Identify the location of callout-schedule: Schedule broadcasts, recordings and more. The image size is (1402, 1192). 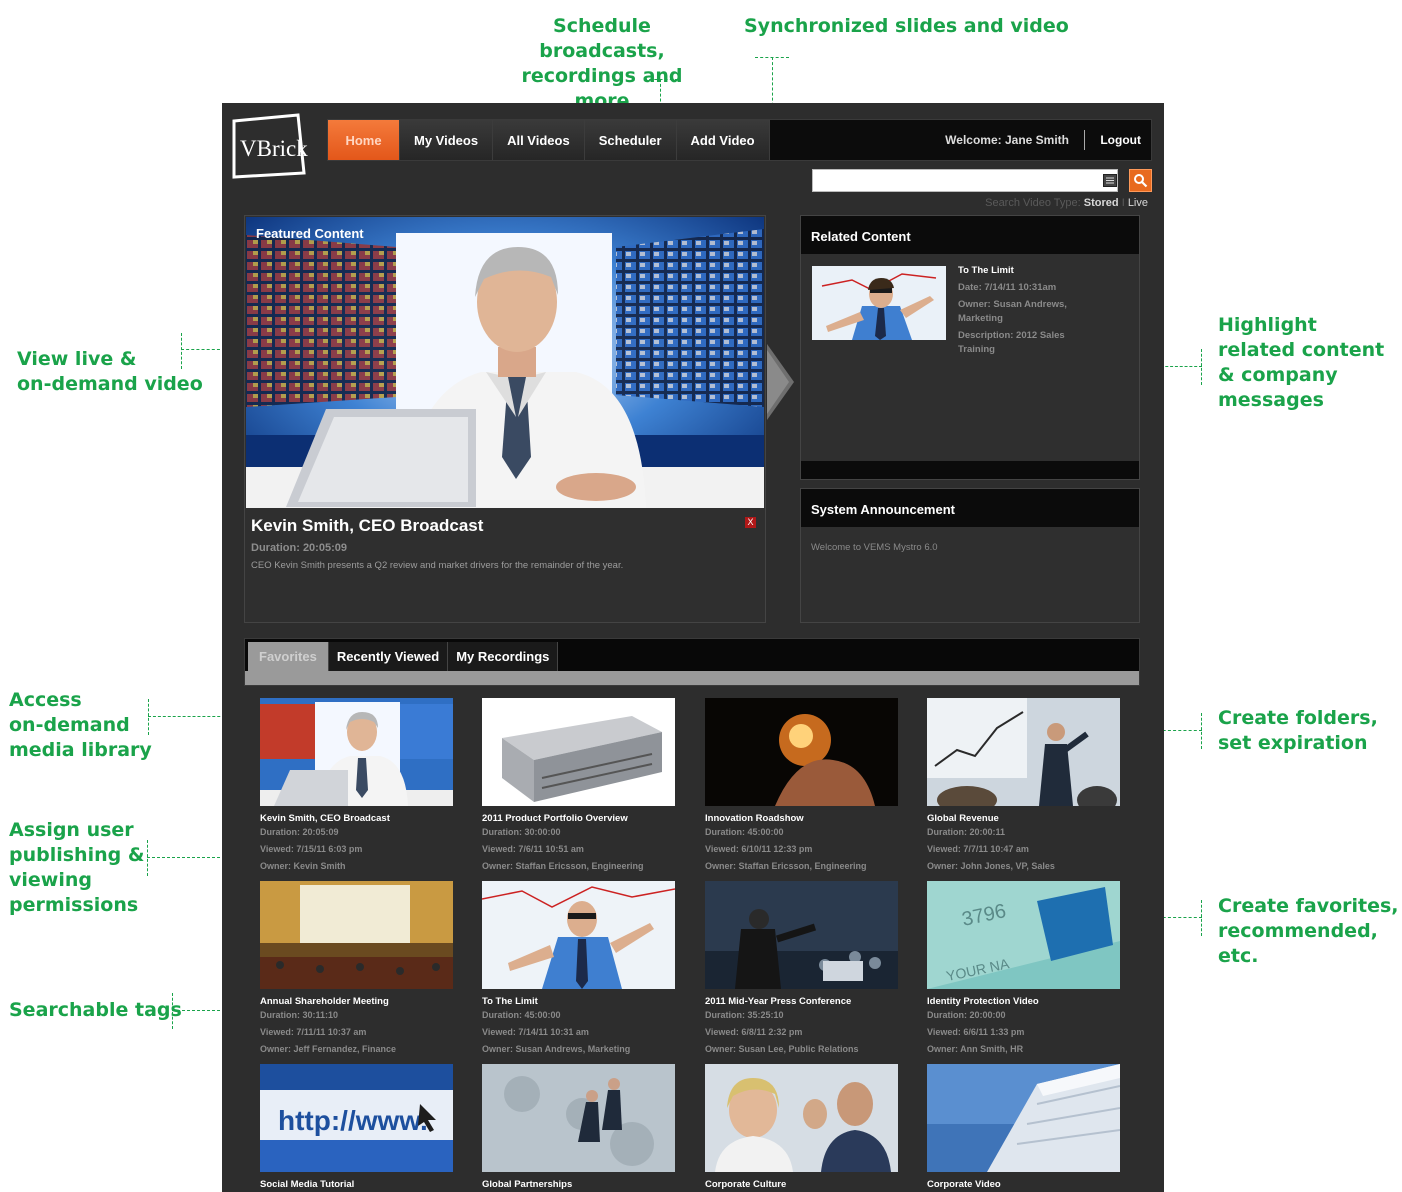
(602, 64).